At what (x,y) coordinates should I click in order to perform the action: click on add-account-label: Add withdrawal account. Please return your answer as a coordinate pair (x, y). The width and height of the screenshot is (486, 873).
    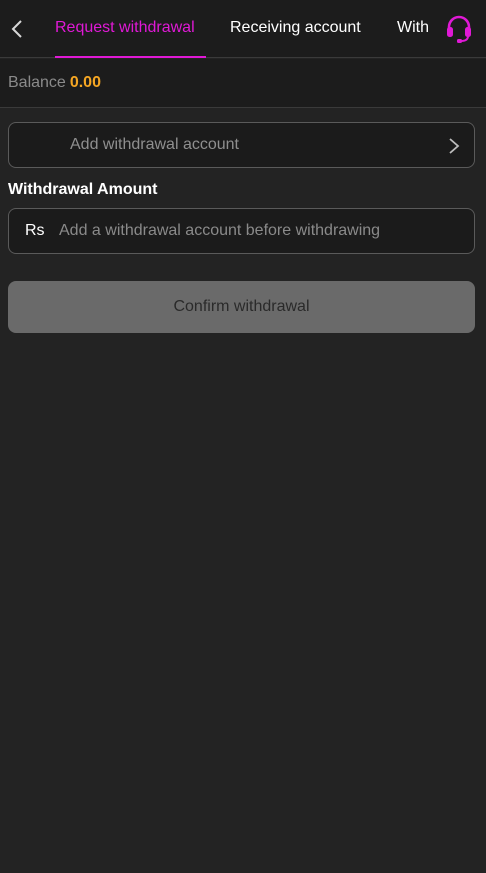
    Looking at the image, I should click on (154, 144).